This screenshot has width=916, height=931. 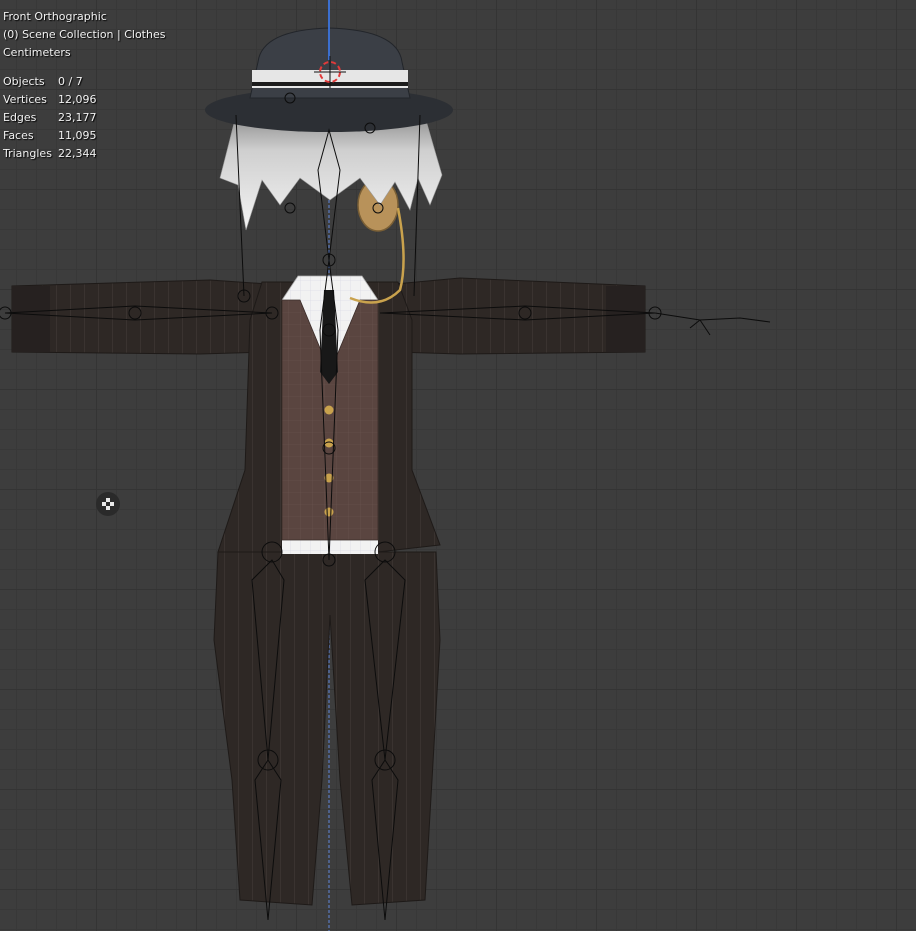 What do you see at coordinates (50, 135) in the screenshot?
I see `stat-row-faces: Faces 11,095` at bounding box center [50, 135].